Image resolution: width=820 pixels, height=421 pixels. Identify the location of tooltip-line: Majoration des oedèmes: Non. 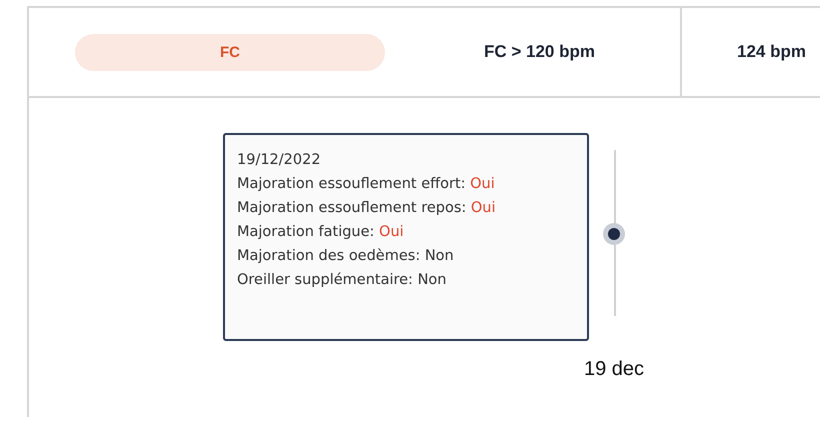
(346, 256).